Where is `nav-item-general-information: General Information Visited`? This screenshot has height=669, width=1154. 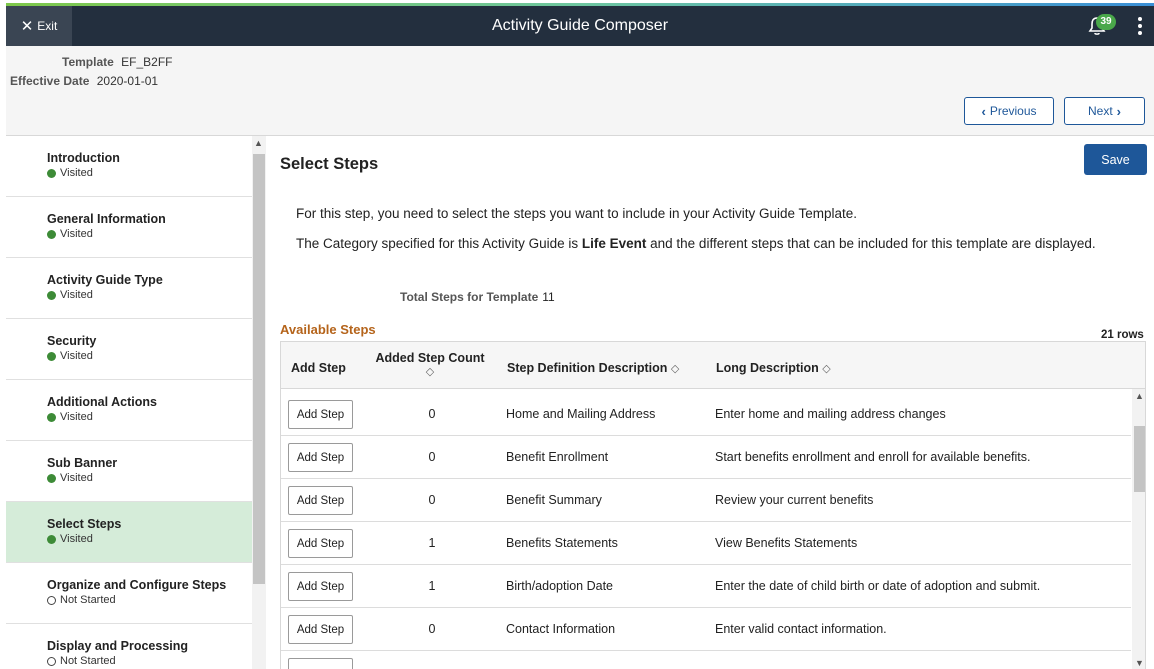
nav-item-general-information: General Information Visited is located at coordinates (129, 227).